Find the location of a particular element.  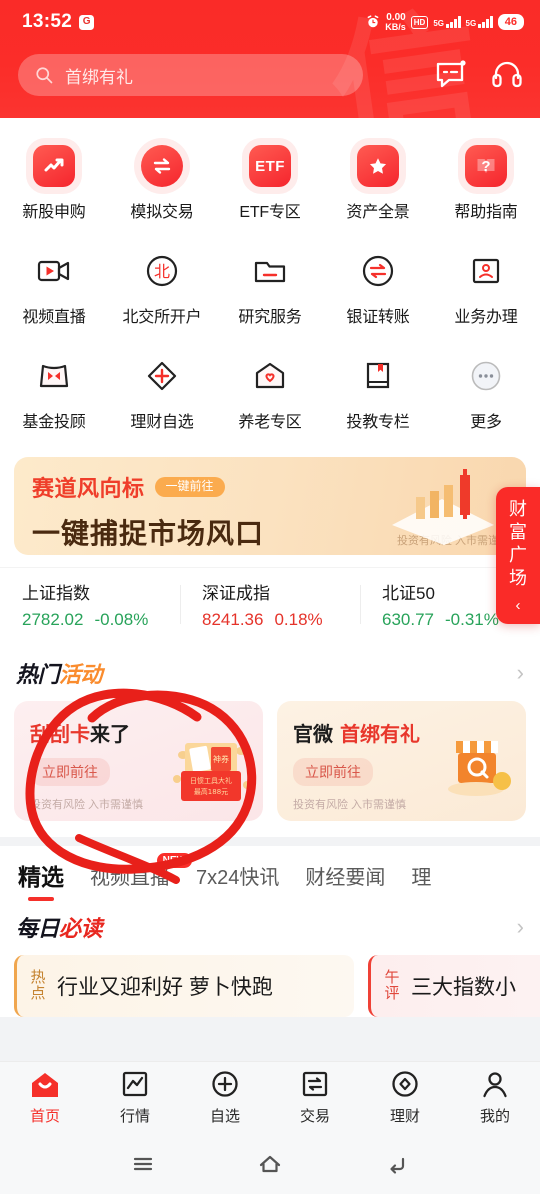

news-card: 热点 行业又迎利好 萝卜快跑 is located at coordinates (184, 986).